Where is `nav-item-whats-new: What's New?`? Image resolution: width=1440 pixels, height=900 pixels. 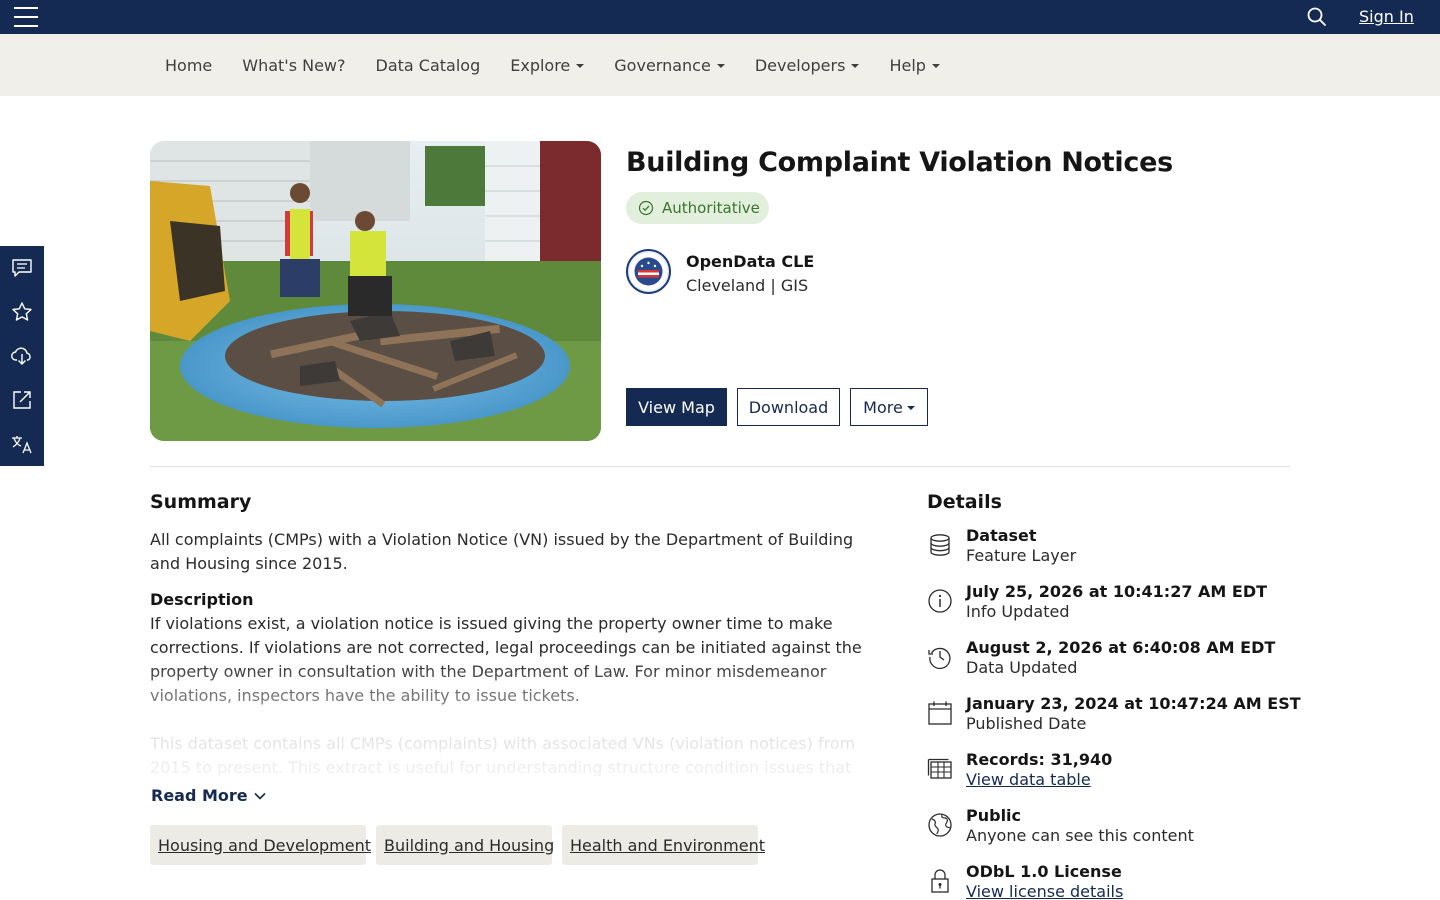 nav-item-whats-new: What's New? is located at coordinates (293, 65).